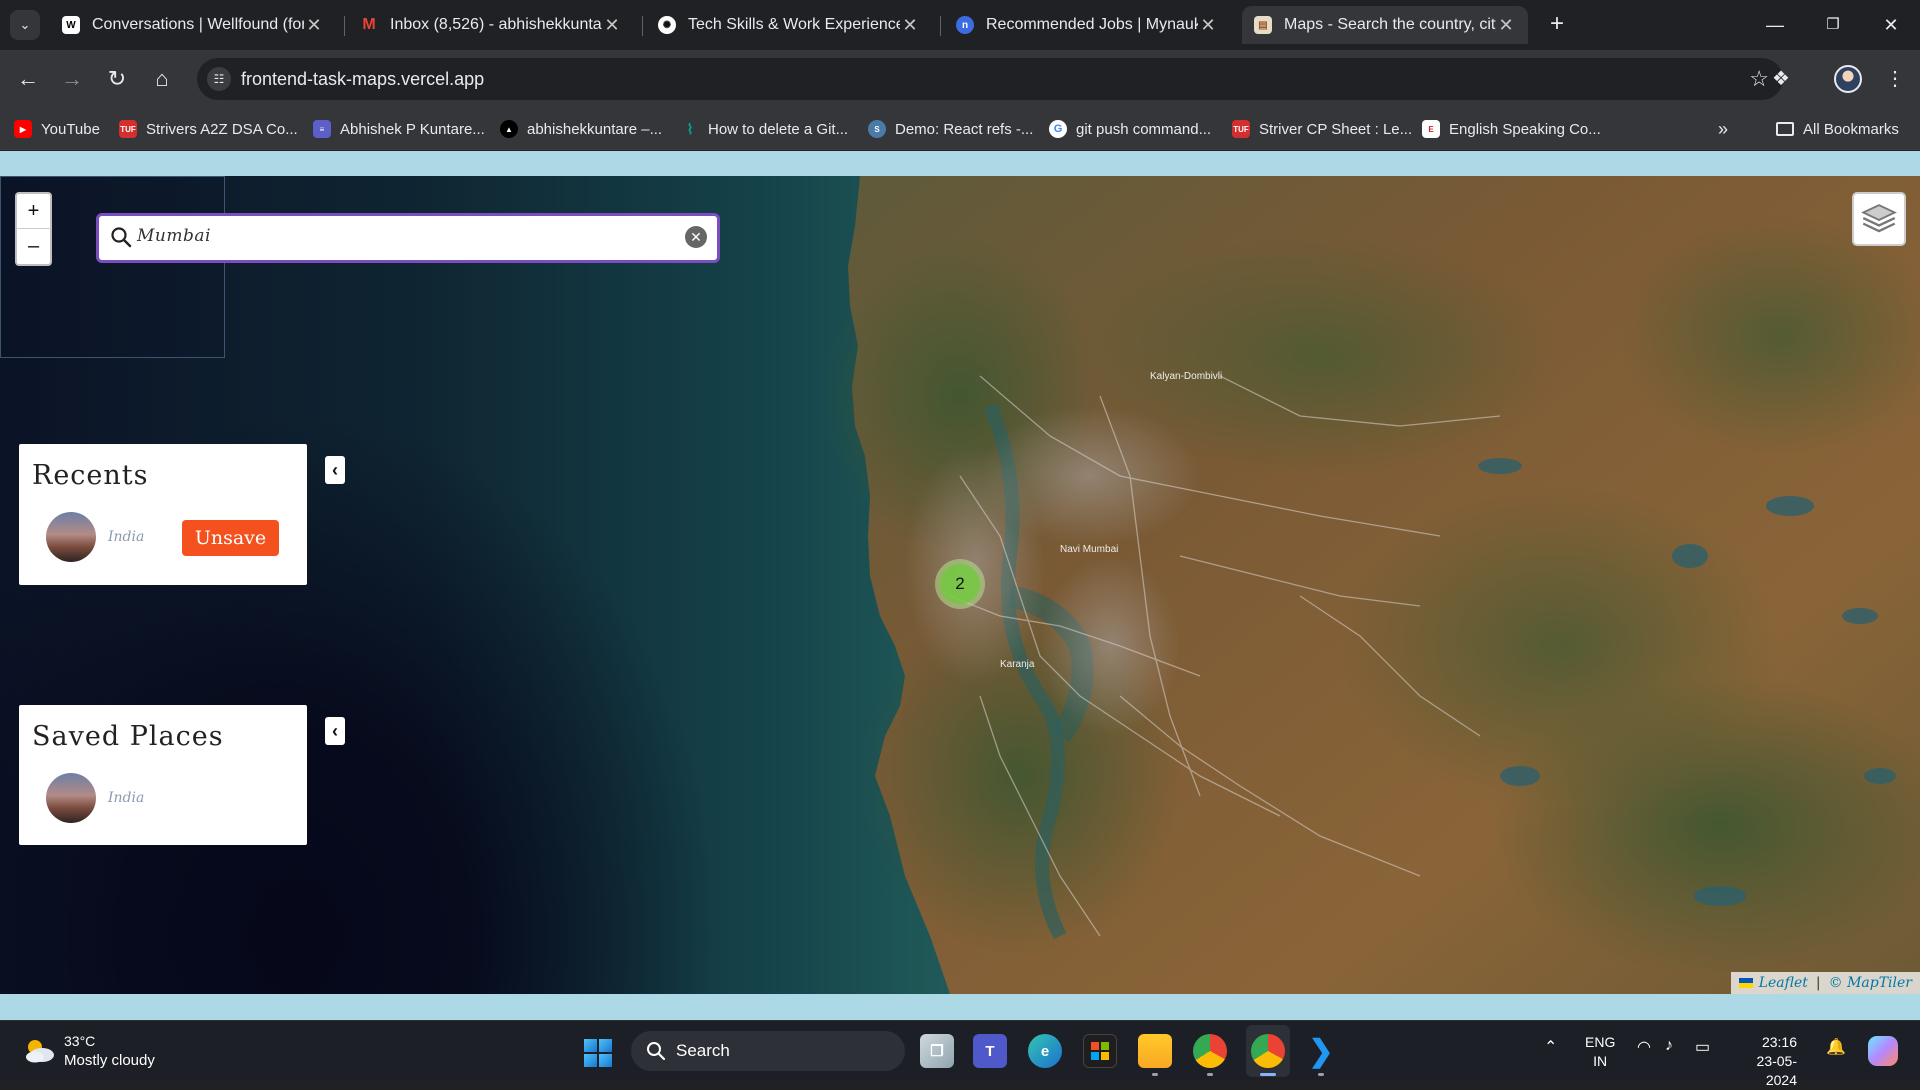 The image size is (1920, 1090). What do you see at coordinates (1883, 1051) in the screenshot?
I see `copilot-icon` at bounding box center [1883, 1051].